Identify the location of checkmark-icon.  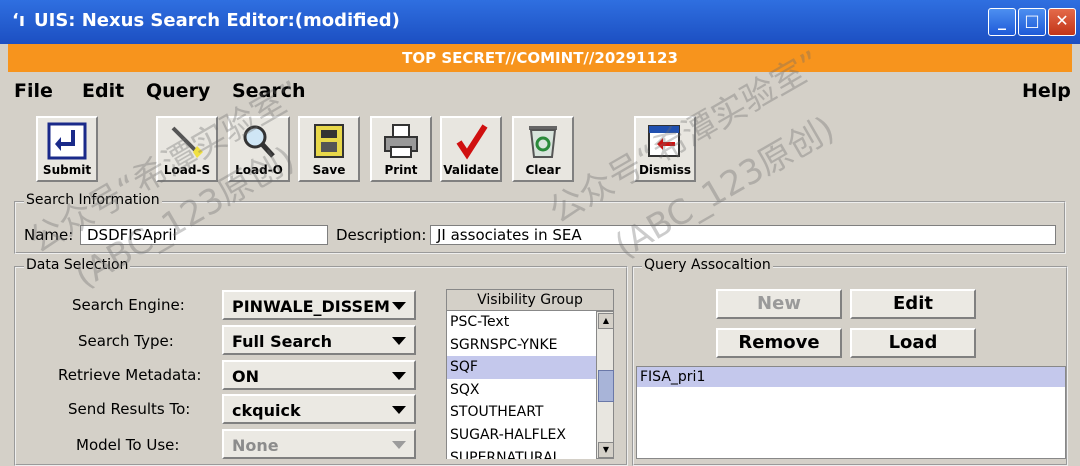
(472, 142).